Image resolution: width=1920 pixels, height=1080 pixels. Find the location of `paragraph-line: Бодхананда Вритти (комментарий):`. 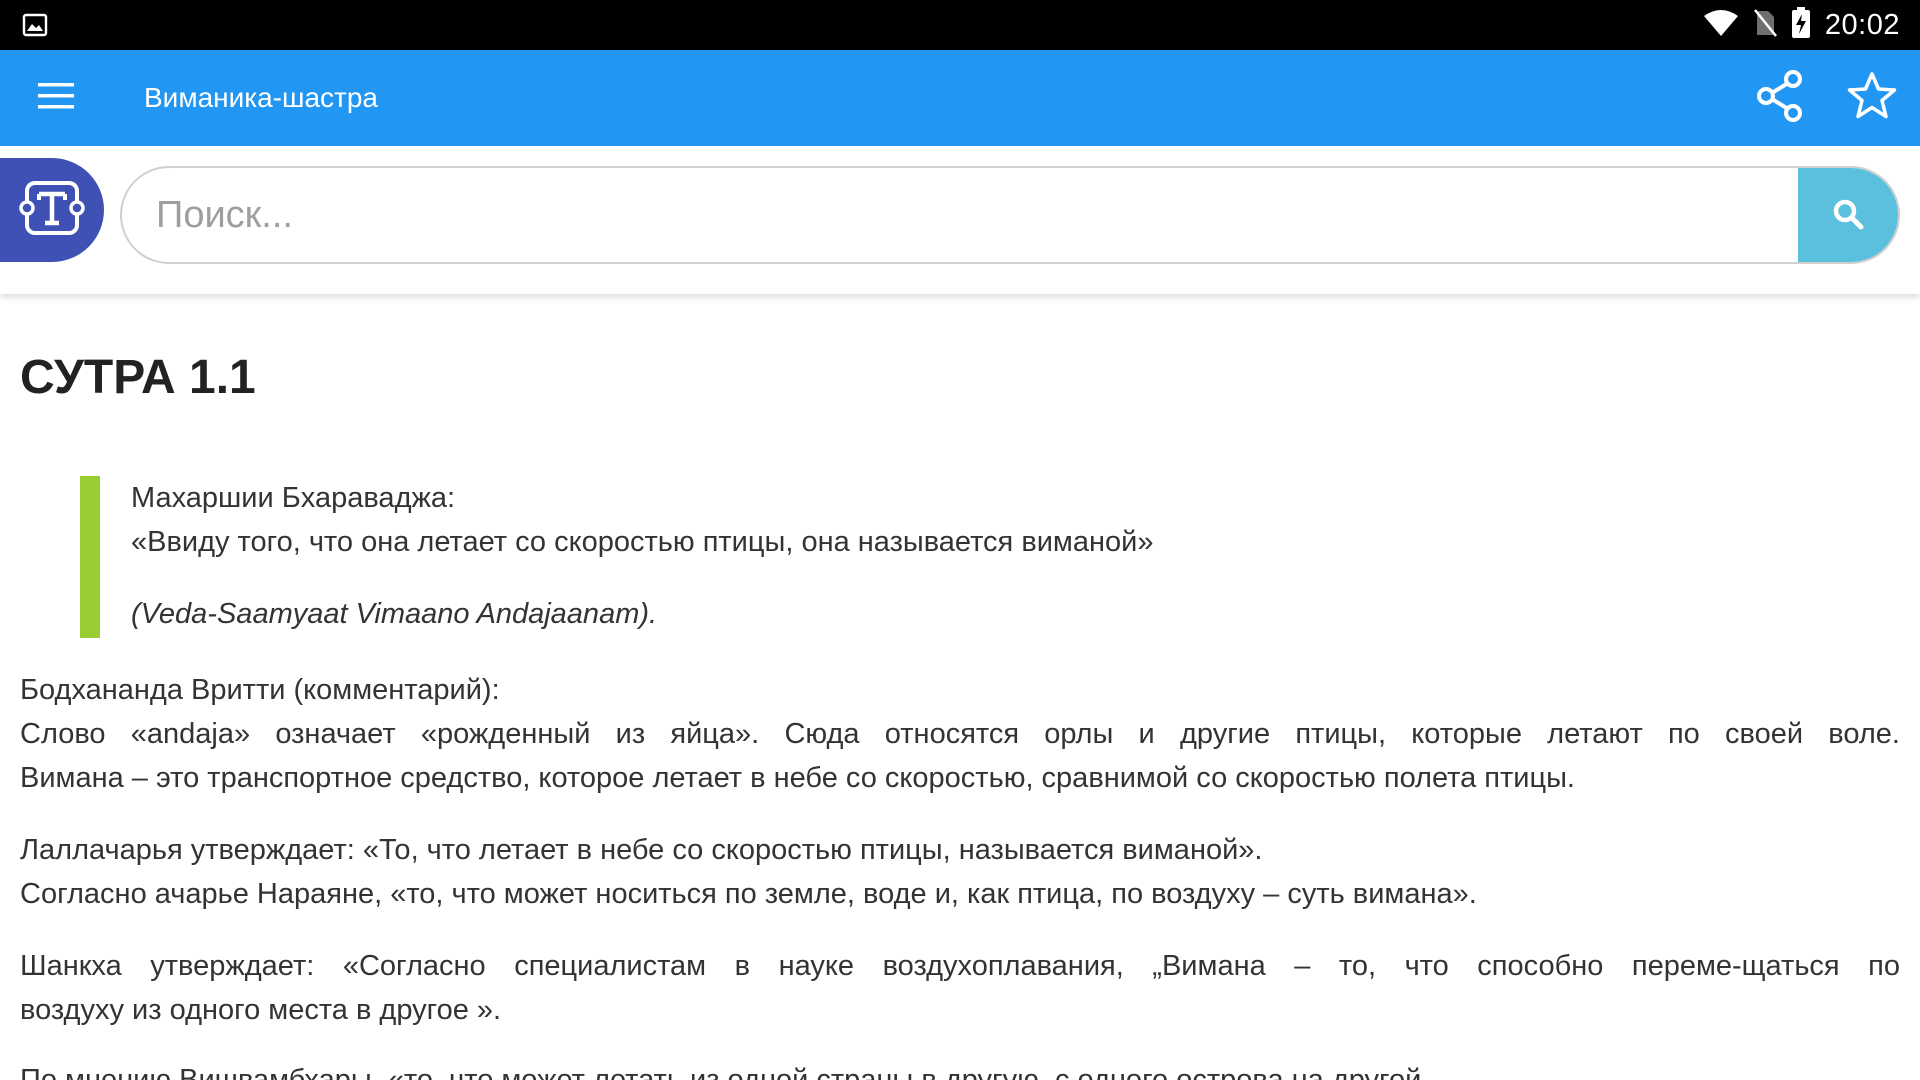

paragraph-line: Бодхананда Вритти (комментарий): is located at coordinates (260, 690).